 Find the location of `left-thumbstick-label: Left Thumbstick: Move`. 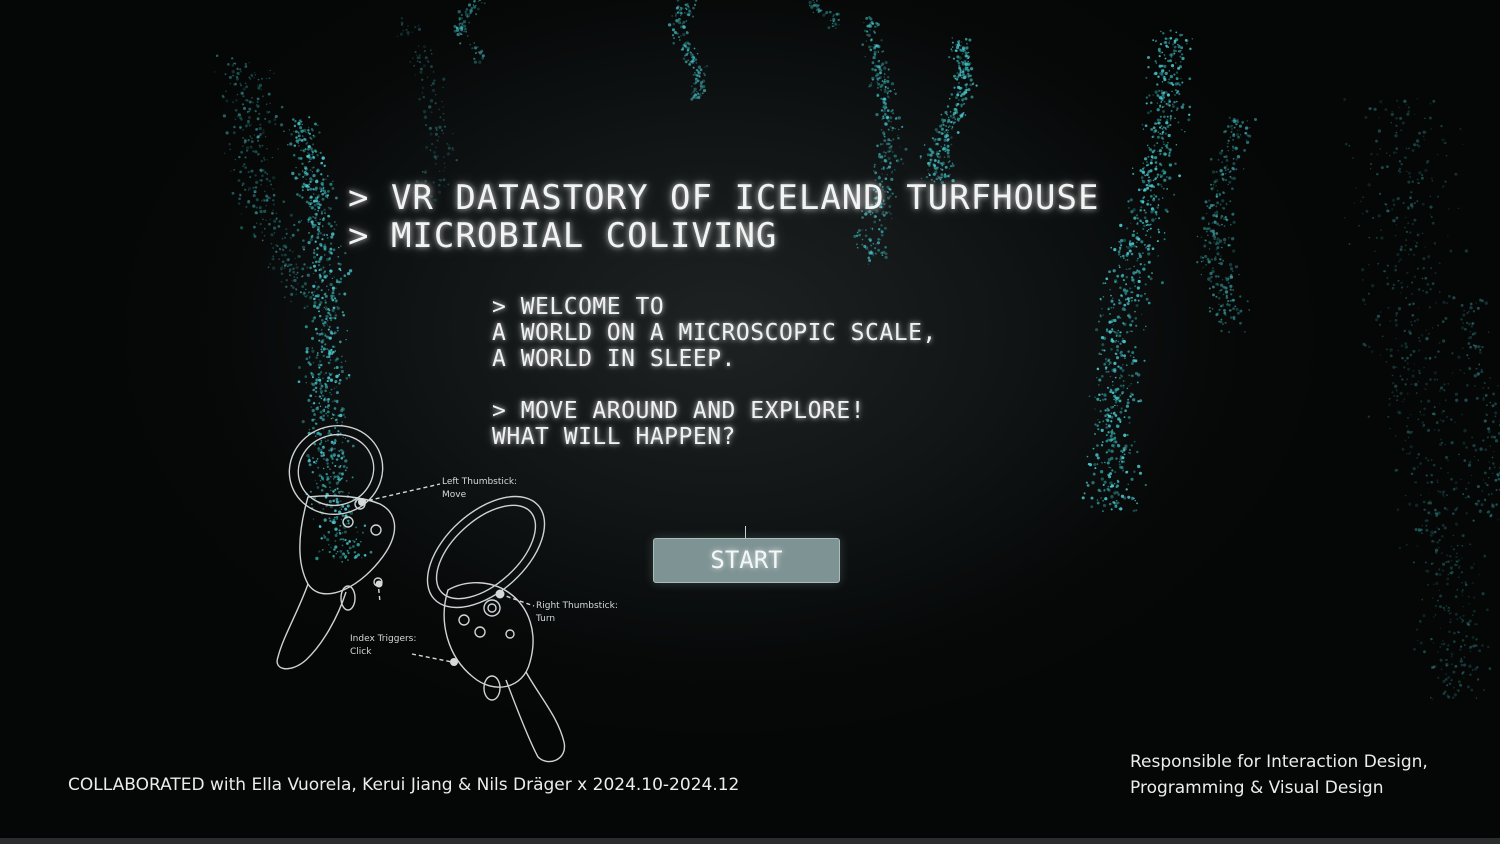

left-thumbstick-label: Left Thumbstick: Move is located at coordinates (479, 489).